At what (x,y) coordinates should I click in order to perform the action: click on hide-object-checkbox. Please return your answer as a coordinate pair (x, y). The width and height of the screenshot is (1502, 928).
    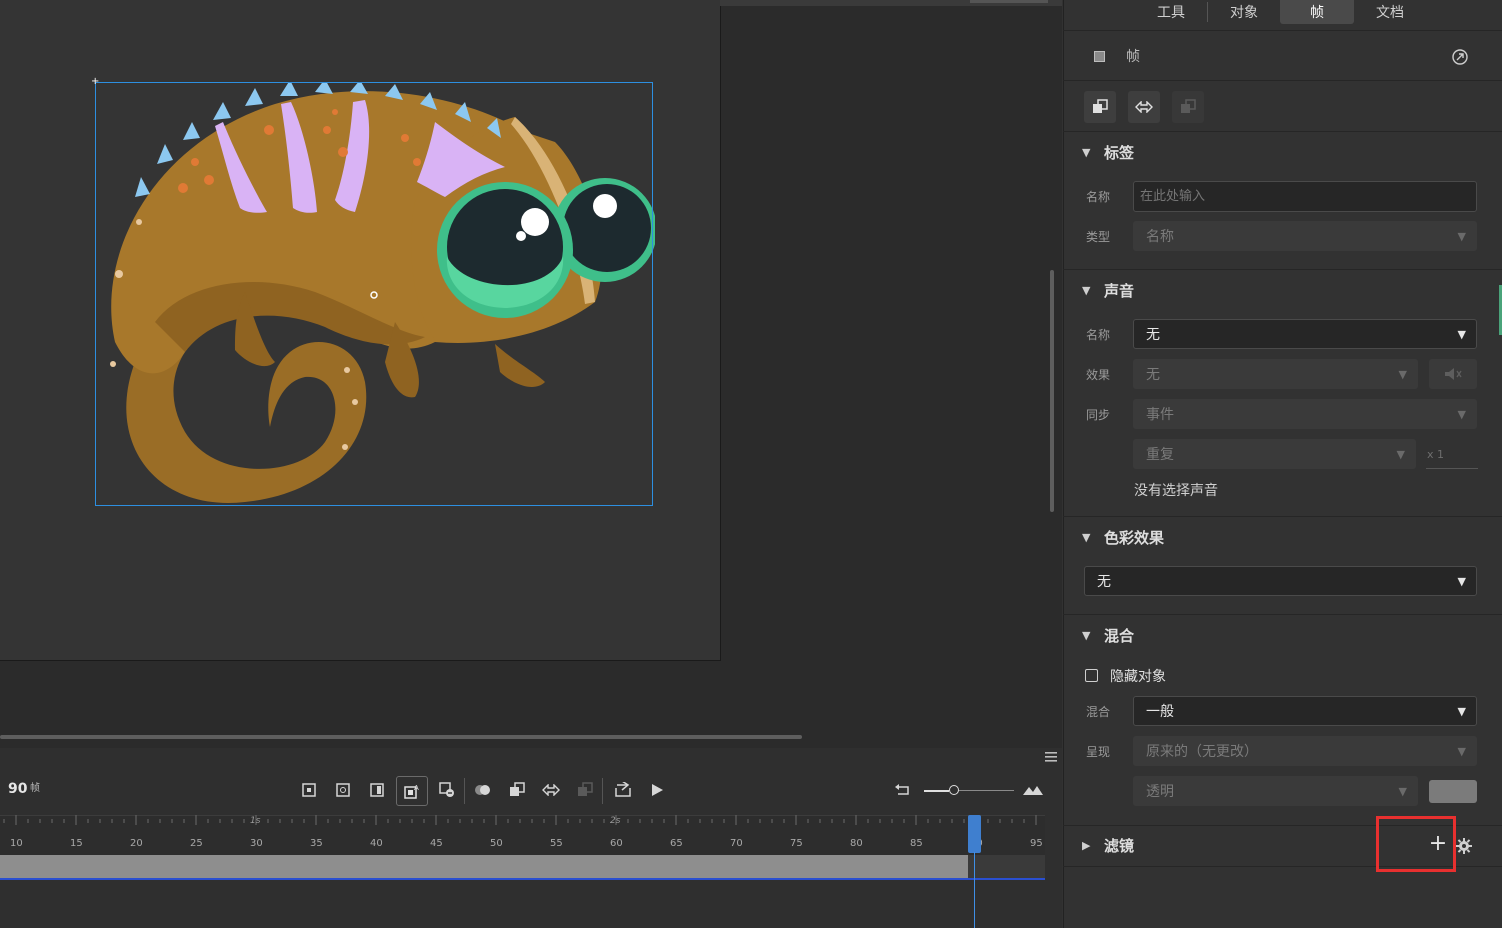
    Looking at the image, I should click on (1091, 675).